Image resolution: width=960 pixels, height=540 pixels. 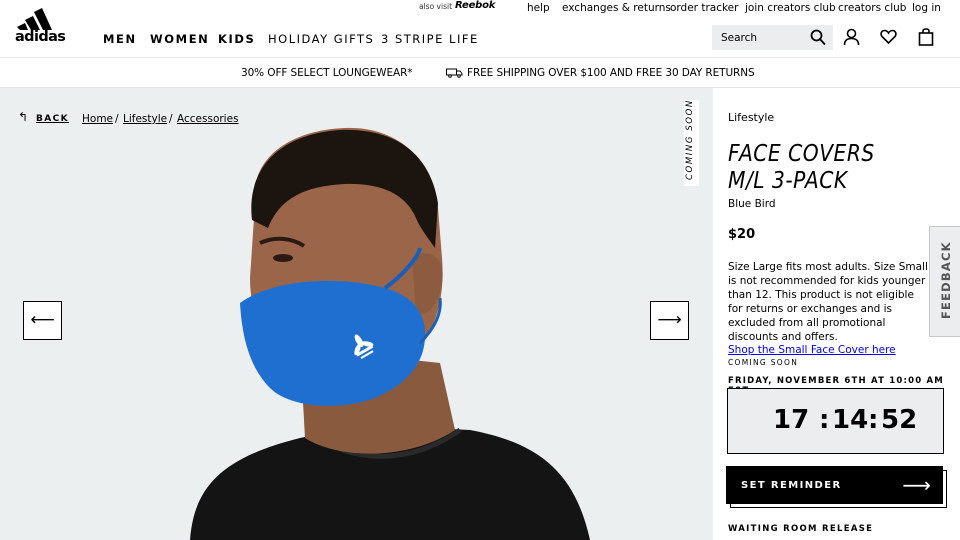 What do you see at coordinates (436, 6) in the screenshot?
I see `also-visit-label: also visit` at bounding box center [436, 6].